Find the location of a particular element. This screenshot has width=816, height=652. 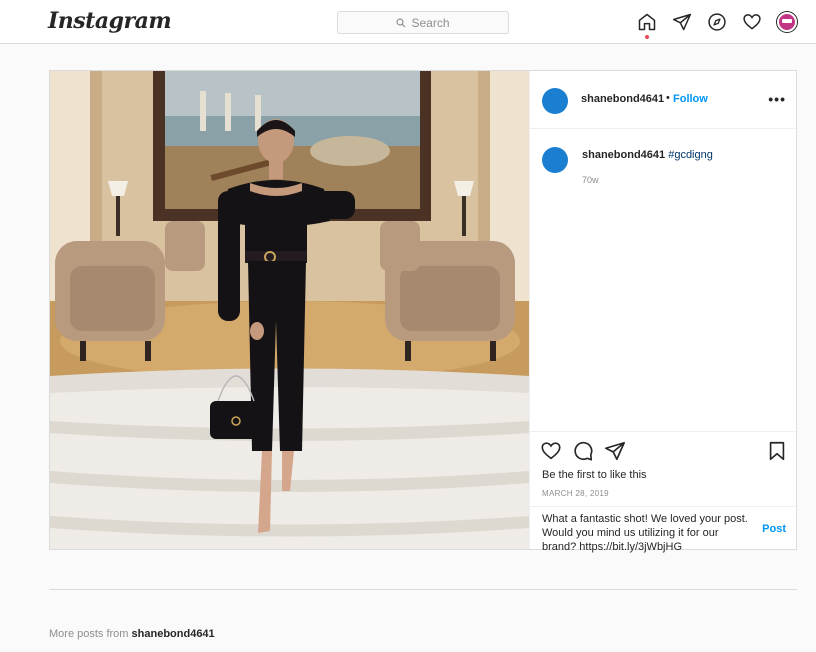

notification-dot is located at coordinates (647, 37).